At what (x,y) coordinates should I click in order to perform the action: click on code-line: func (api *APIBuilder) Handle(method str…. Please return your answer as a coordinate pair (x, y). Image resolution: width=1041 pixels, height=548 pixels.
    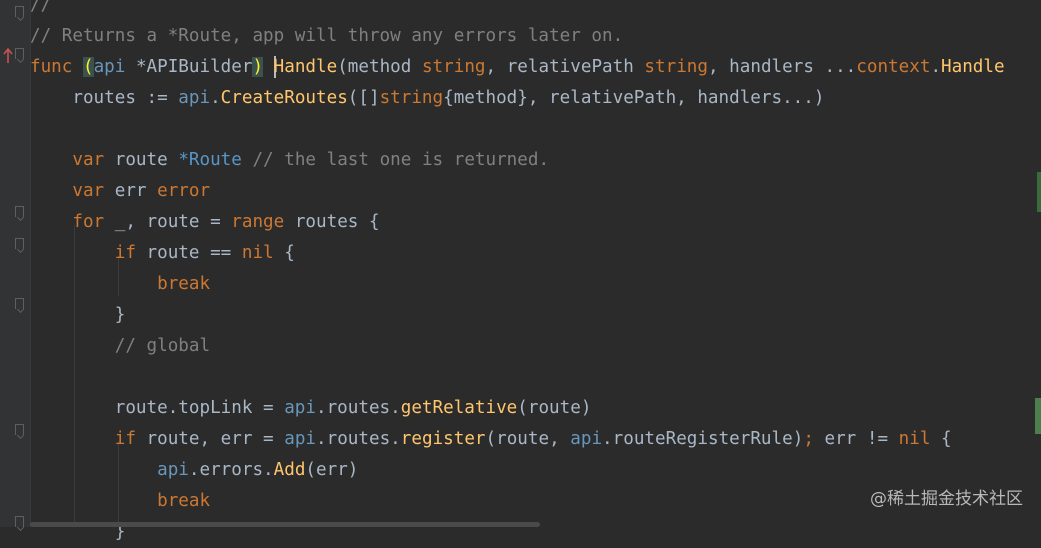
    Looking at the image, I should click on (517, 67).